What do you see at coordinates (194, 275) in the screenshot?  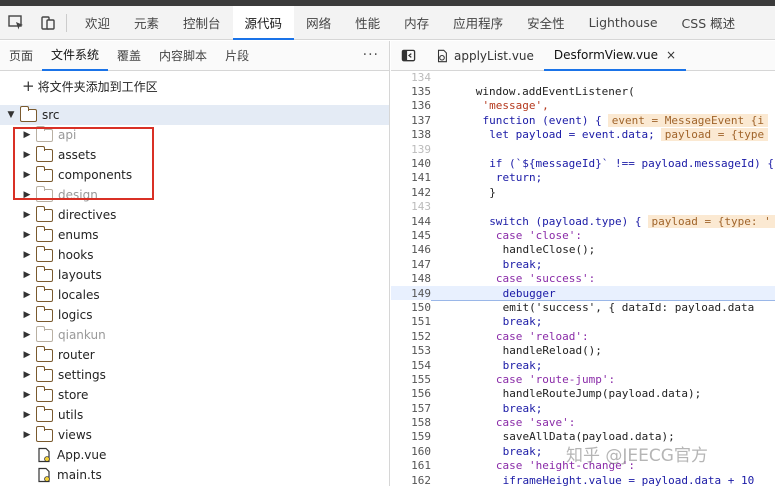 I see `tree-folder-item: ▶ layouts` at bounding box center [194, 275].